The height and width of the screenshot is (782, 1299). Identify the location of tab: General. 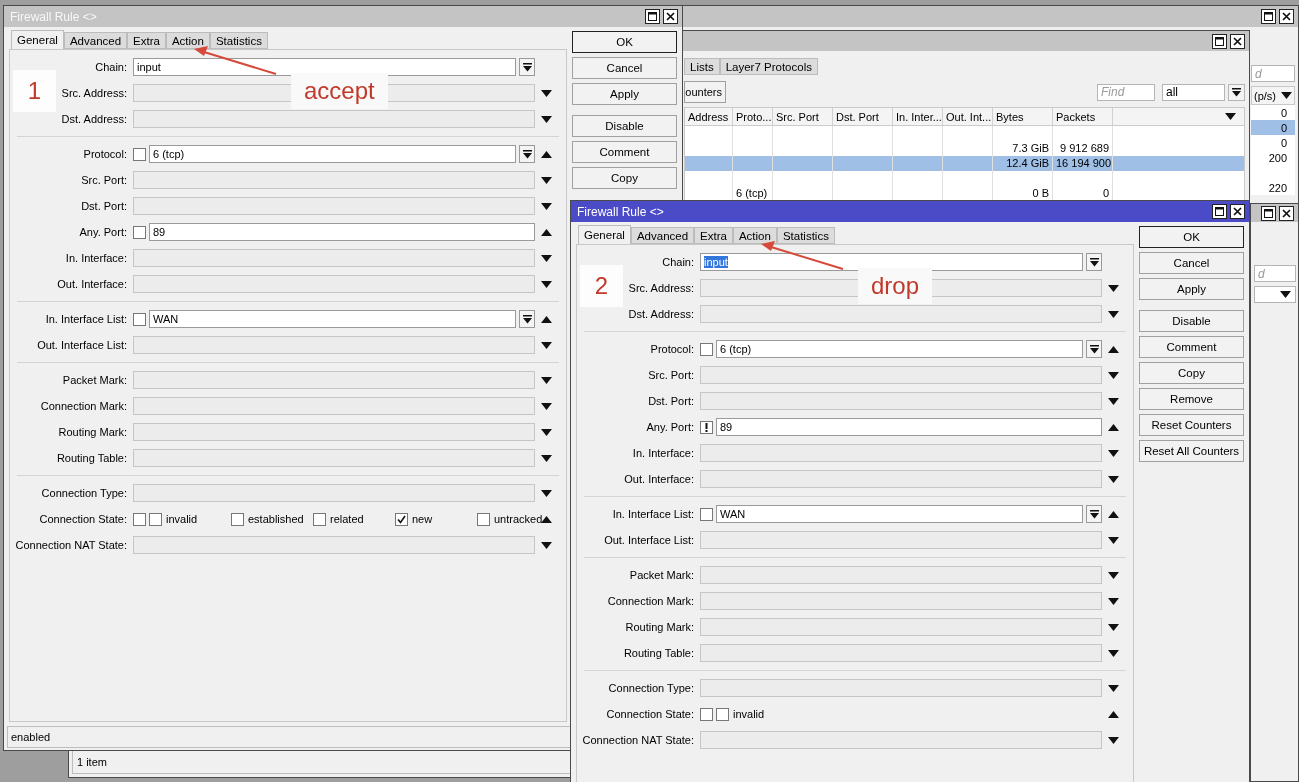
(37, 39).